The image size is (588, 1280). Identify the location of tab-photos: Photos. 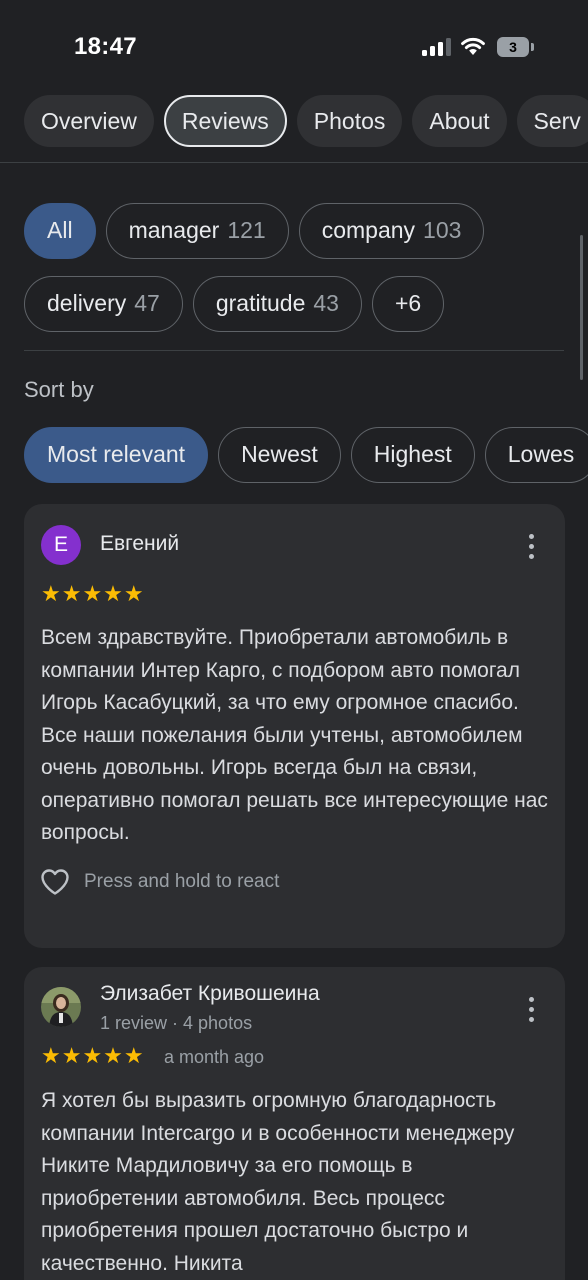
(349, 121).